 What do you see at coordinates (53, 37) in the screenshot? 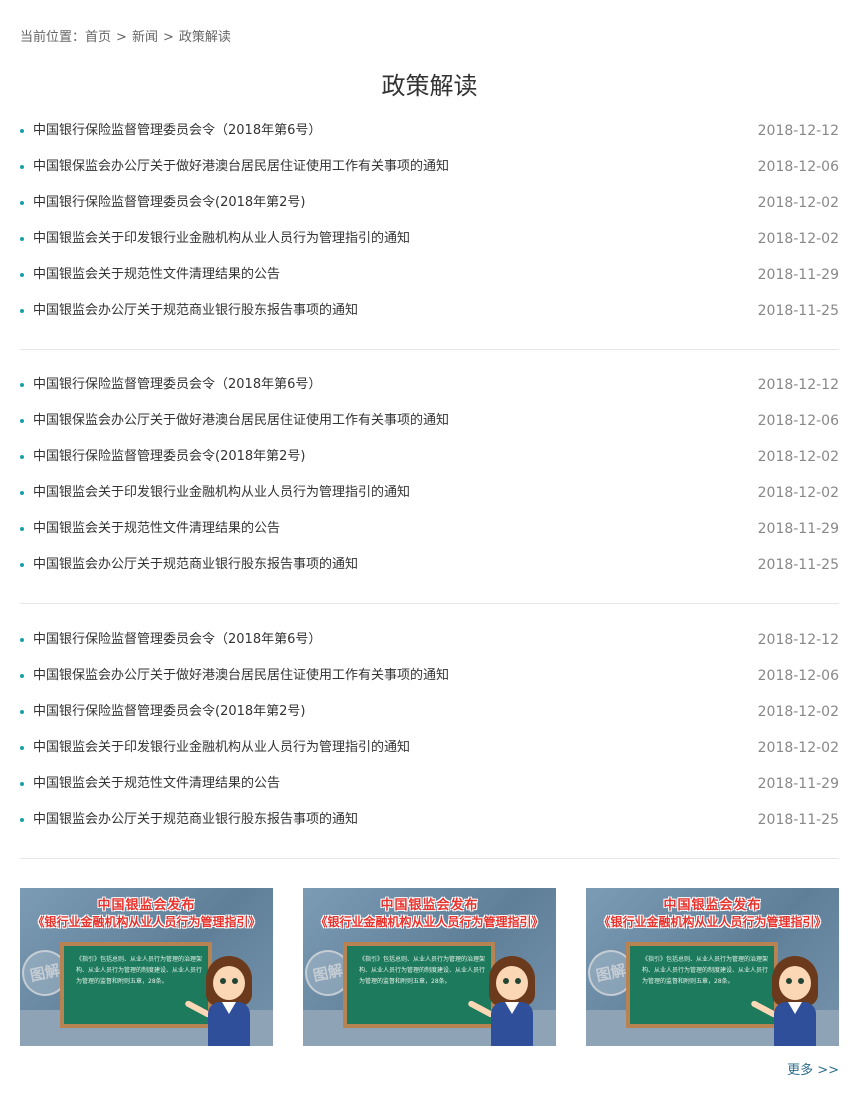
I see `breadcrumb-prefix: 当前位置：` at bounding box center [53, 37].